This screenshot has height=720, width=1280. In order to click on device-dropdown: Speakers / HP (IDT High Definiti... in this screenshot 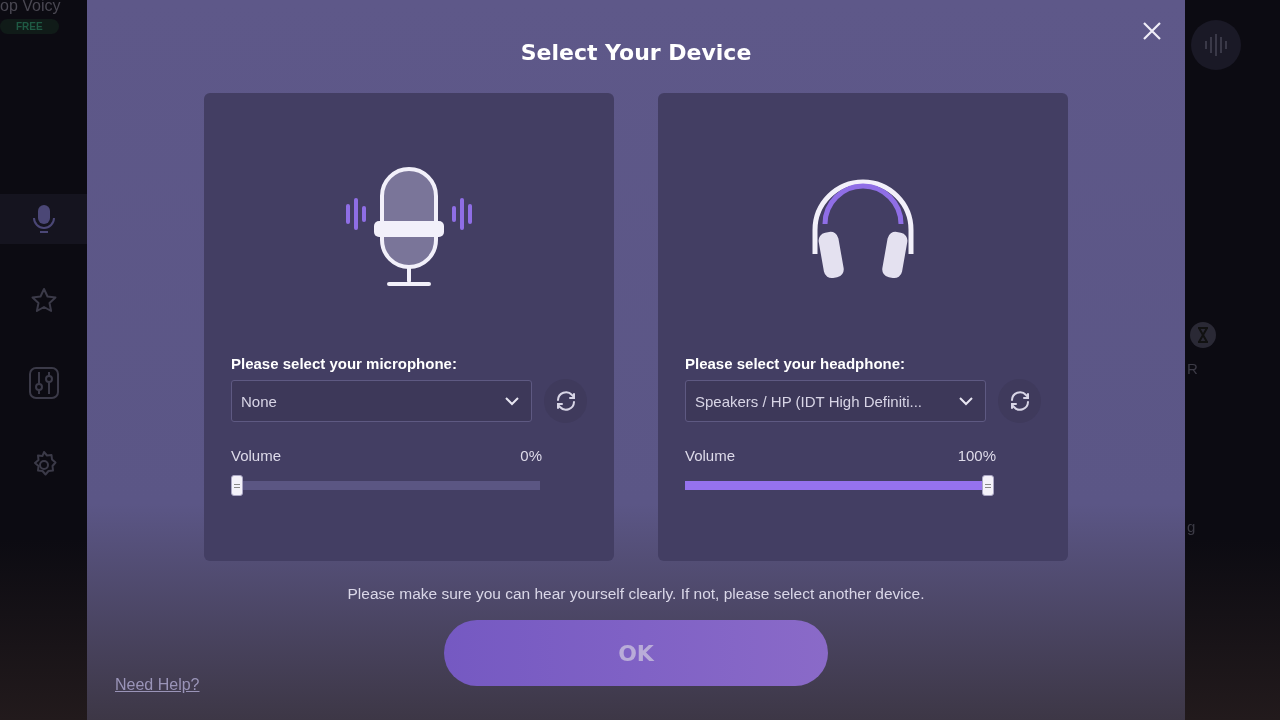, I will do `click(836, 401)`.